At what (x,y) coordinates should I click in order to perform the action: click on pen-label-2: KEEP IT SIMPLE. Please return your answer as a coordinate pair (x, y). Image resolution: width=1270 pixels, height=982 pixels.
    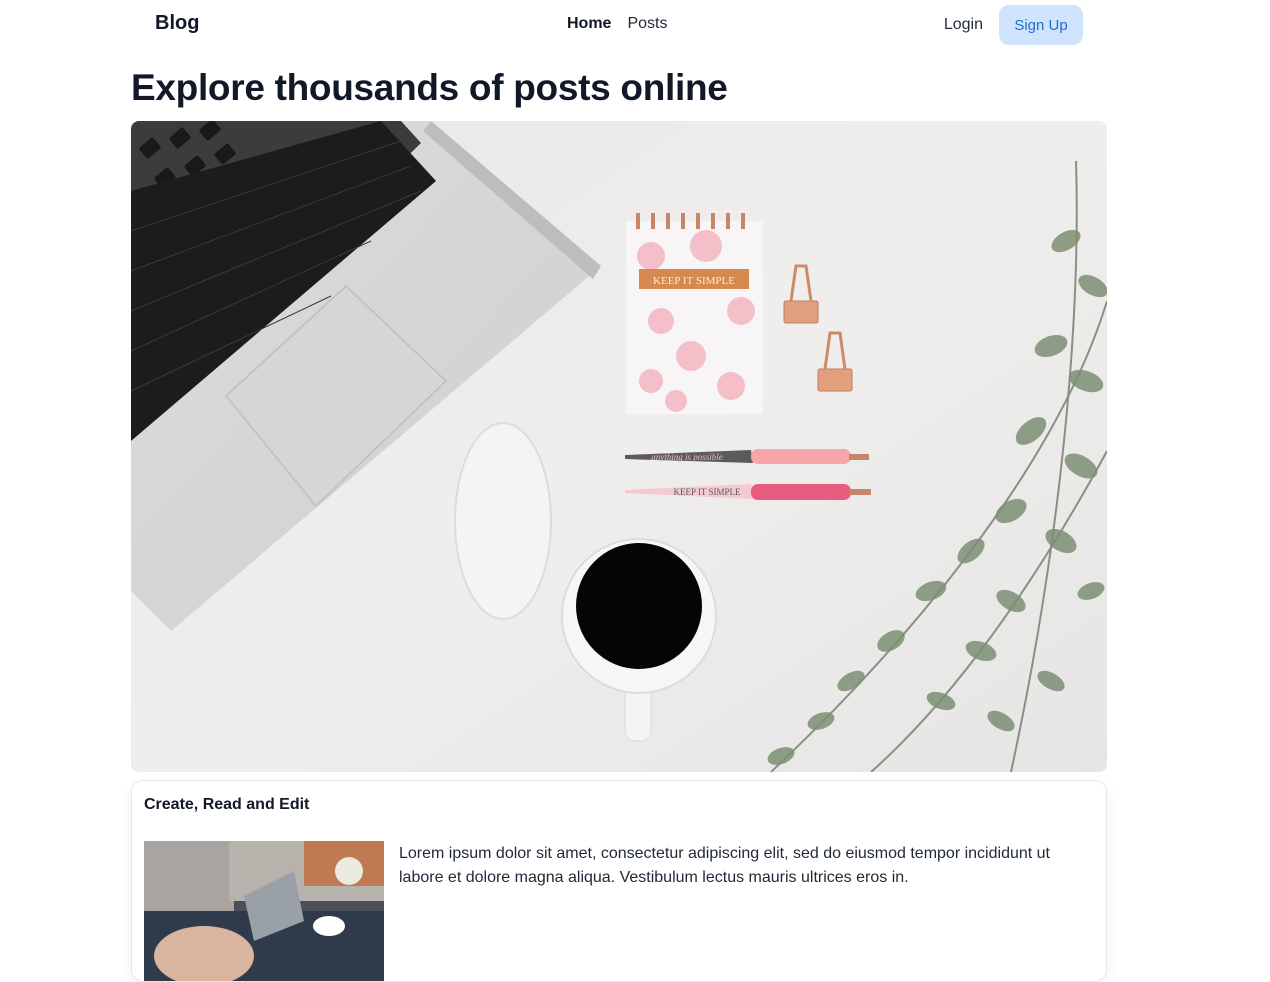
    Looking at the image, I should click on (707, 492).